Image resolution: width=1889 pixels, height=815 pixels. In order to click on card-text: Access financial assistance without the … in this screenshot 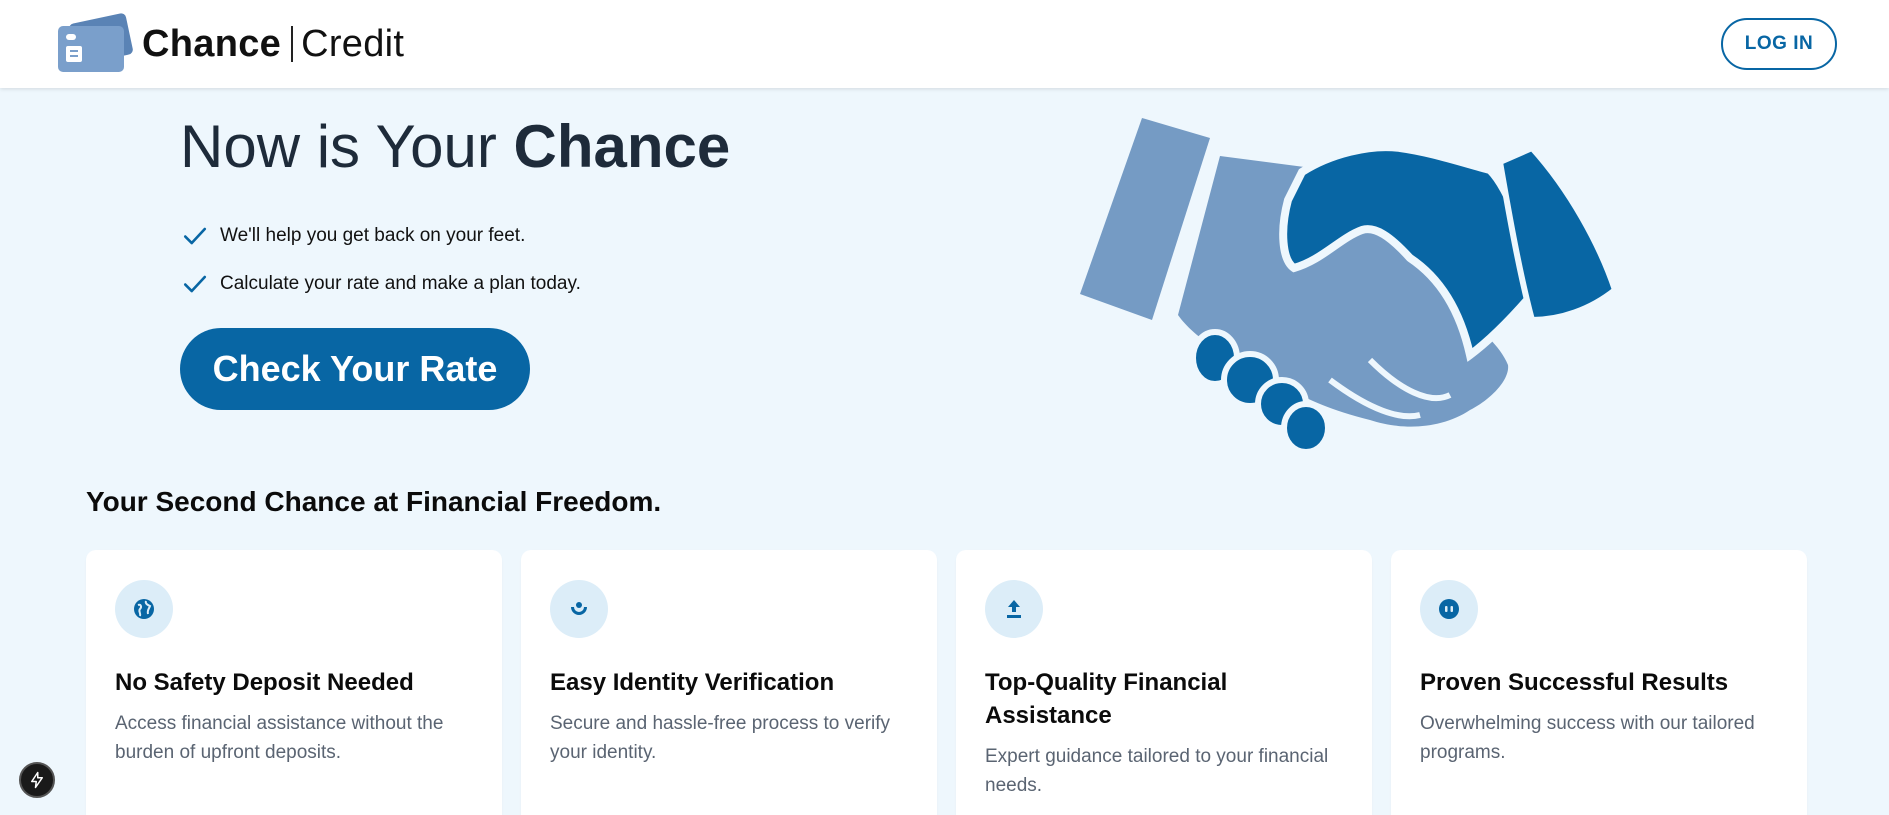, I will do `click(279, 738)`.